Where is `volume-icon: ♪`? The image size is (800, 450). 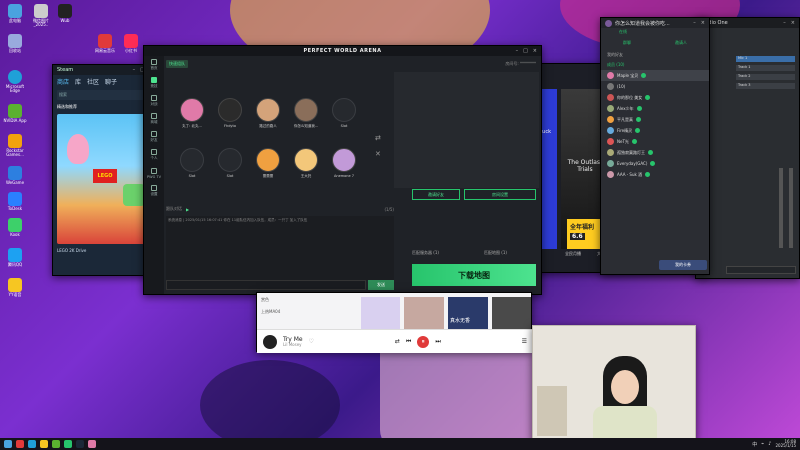 volume-icon: ♪ is located at coordinates (769, 444).